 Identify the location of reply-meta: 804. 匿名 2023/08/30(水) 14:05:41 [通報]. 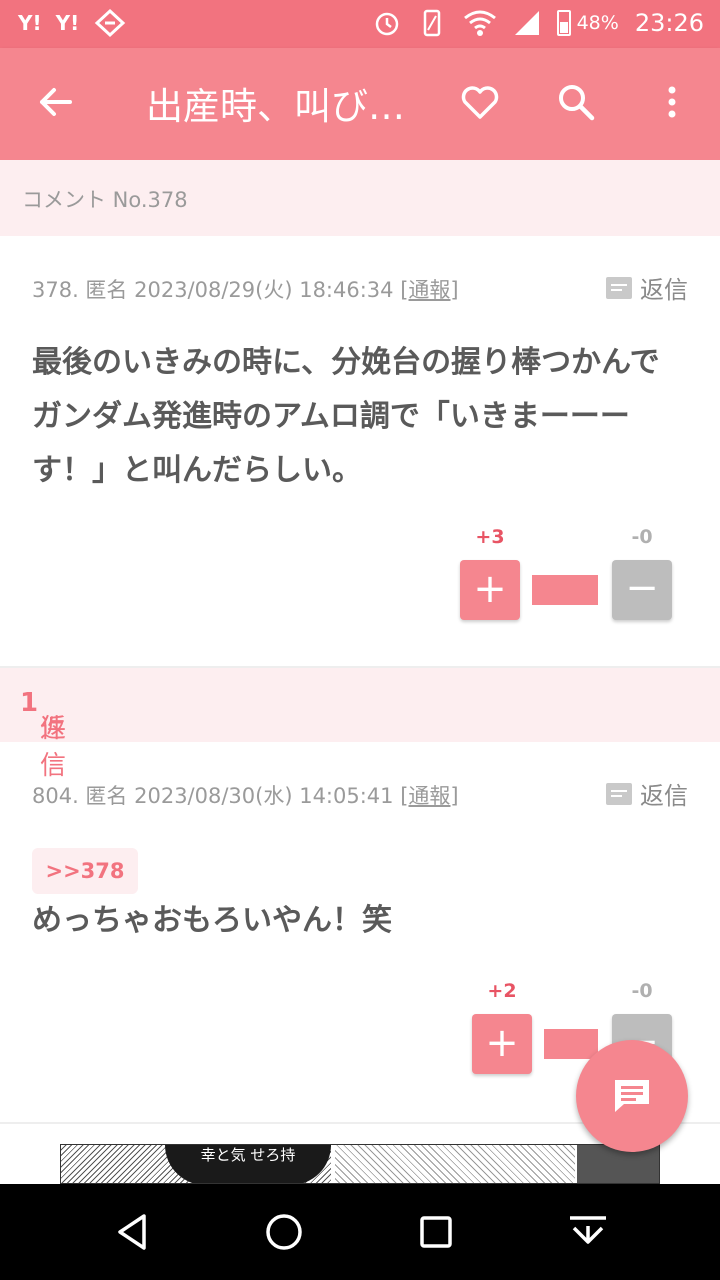
(245, 795).